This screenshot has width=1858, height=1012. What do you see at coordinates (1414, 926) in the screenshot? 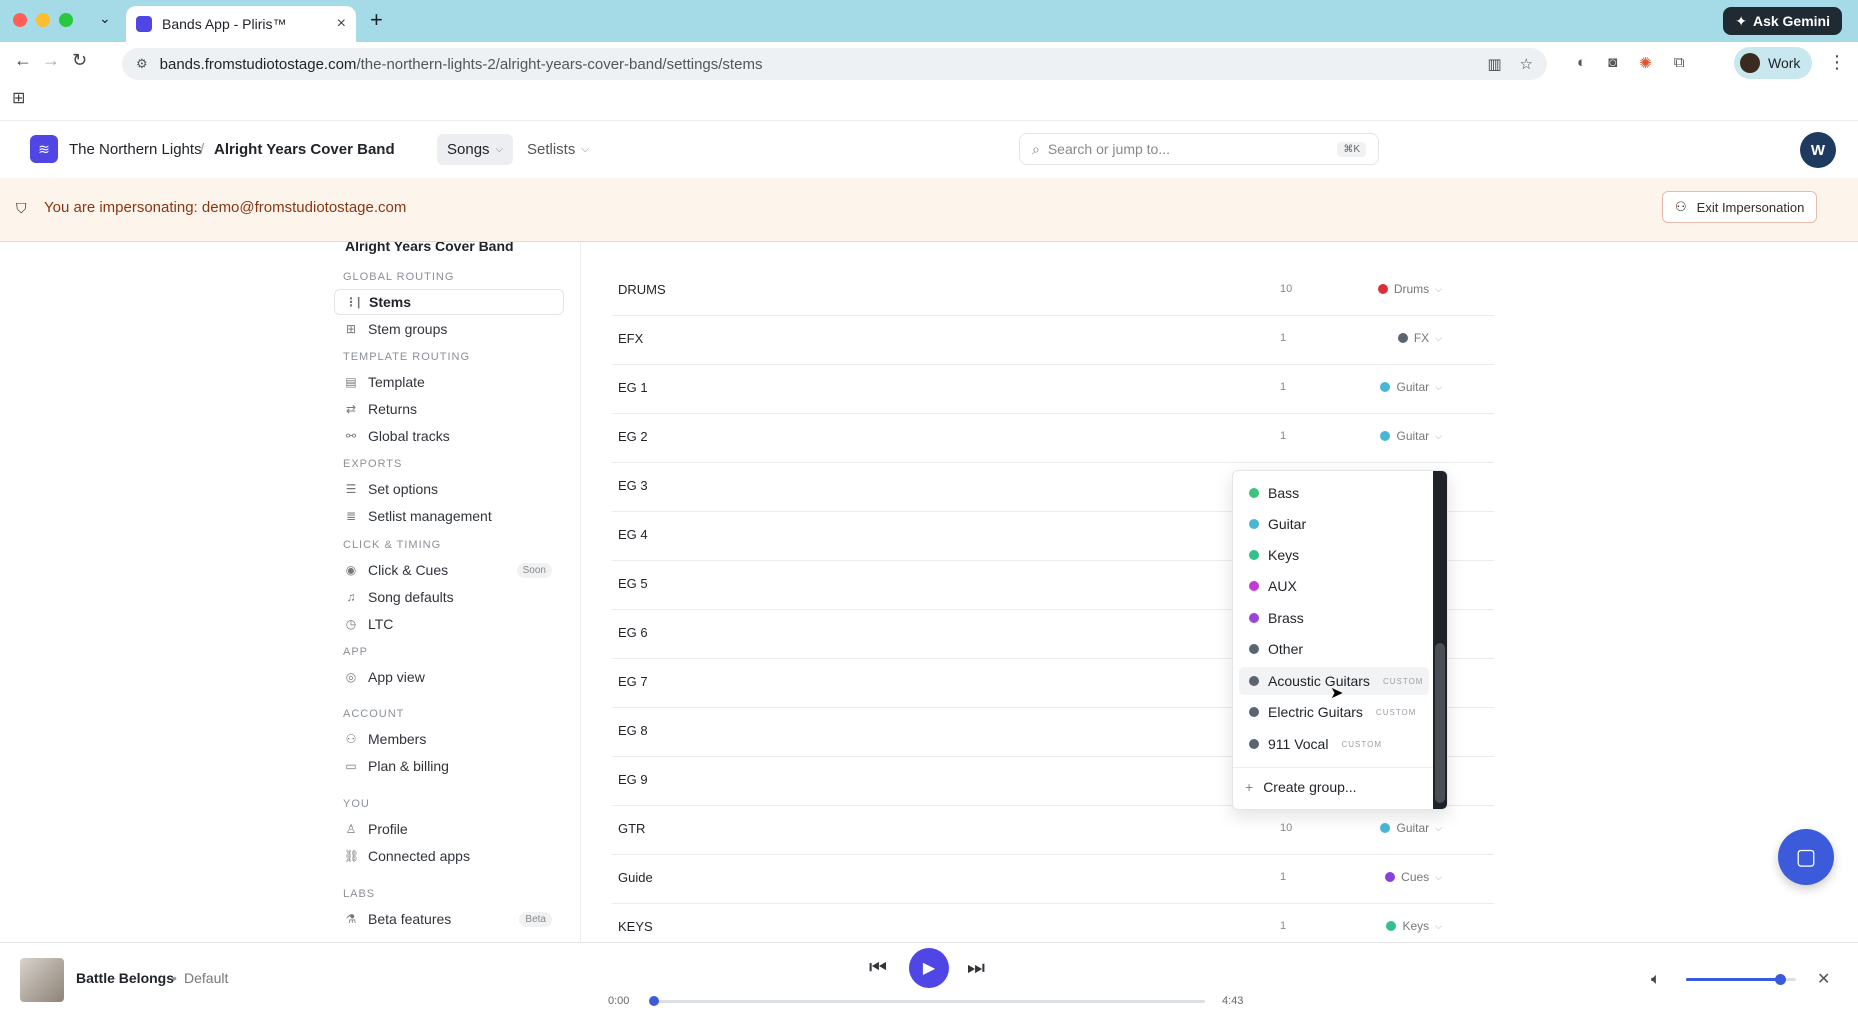
I see `stem-group-select: Keys ⌵` at bounding box center [1414, 926].